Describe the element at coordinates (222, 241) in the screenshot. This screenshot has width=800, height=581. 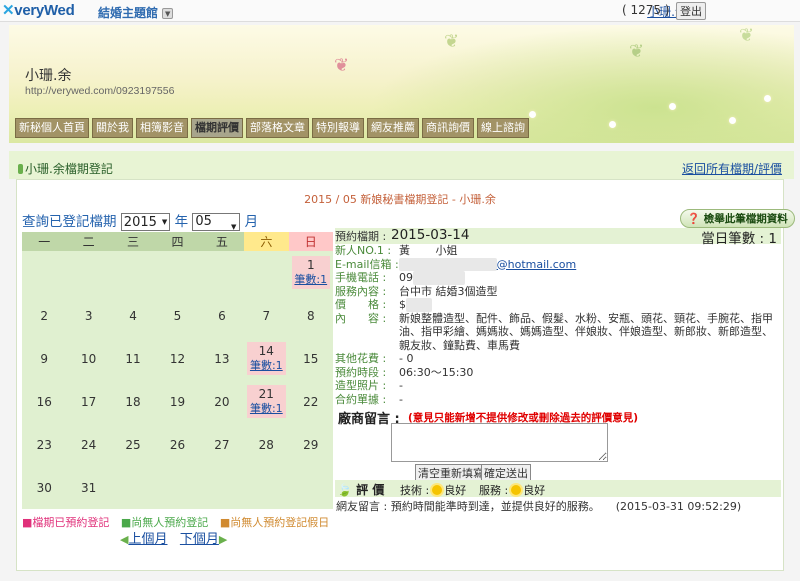
I see `weekday-fri: 五` at that location.